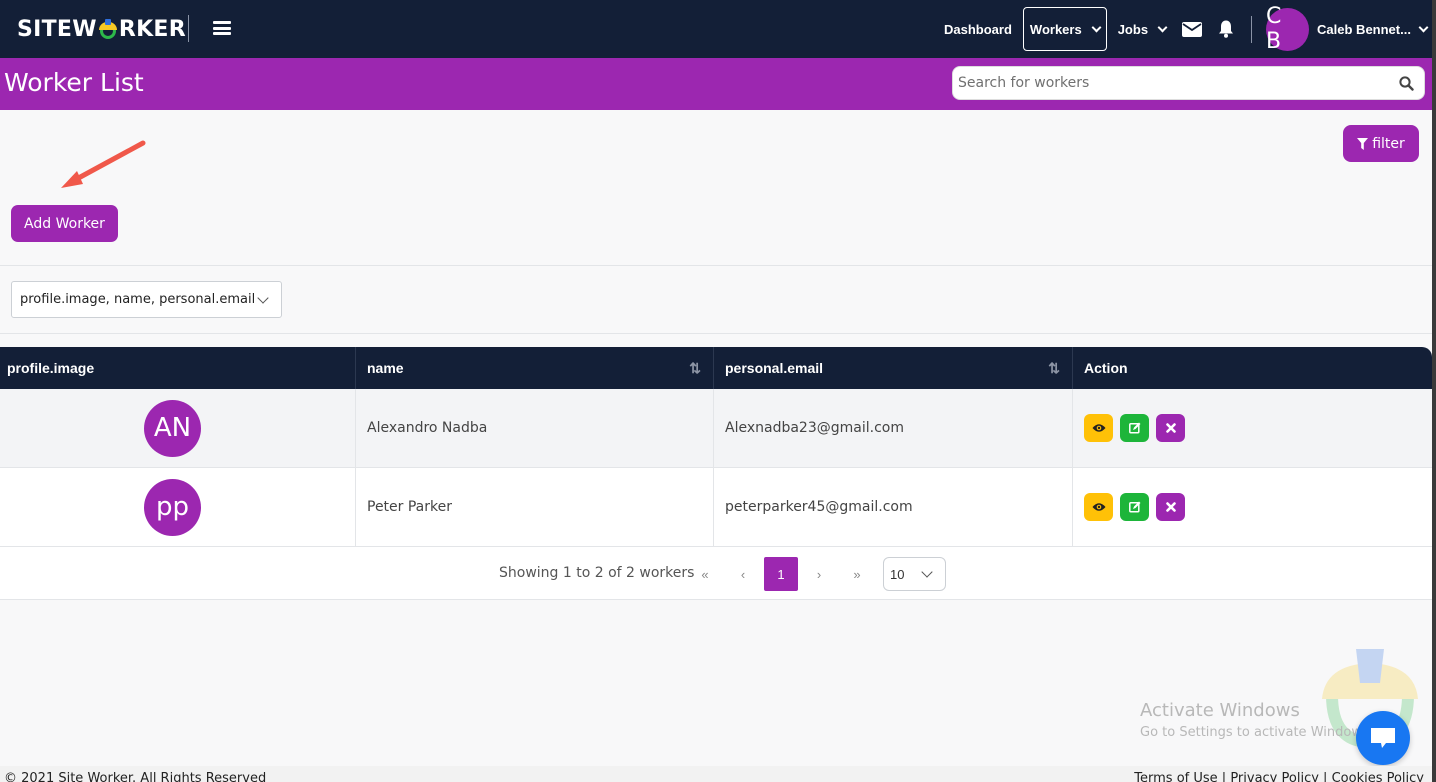 Image resolution: width=1436 pixels, height=782 pixels. I want to click on filter-icon, so click(1363, 143).